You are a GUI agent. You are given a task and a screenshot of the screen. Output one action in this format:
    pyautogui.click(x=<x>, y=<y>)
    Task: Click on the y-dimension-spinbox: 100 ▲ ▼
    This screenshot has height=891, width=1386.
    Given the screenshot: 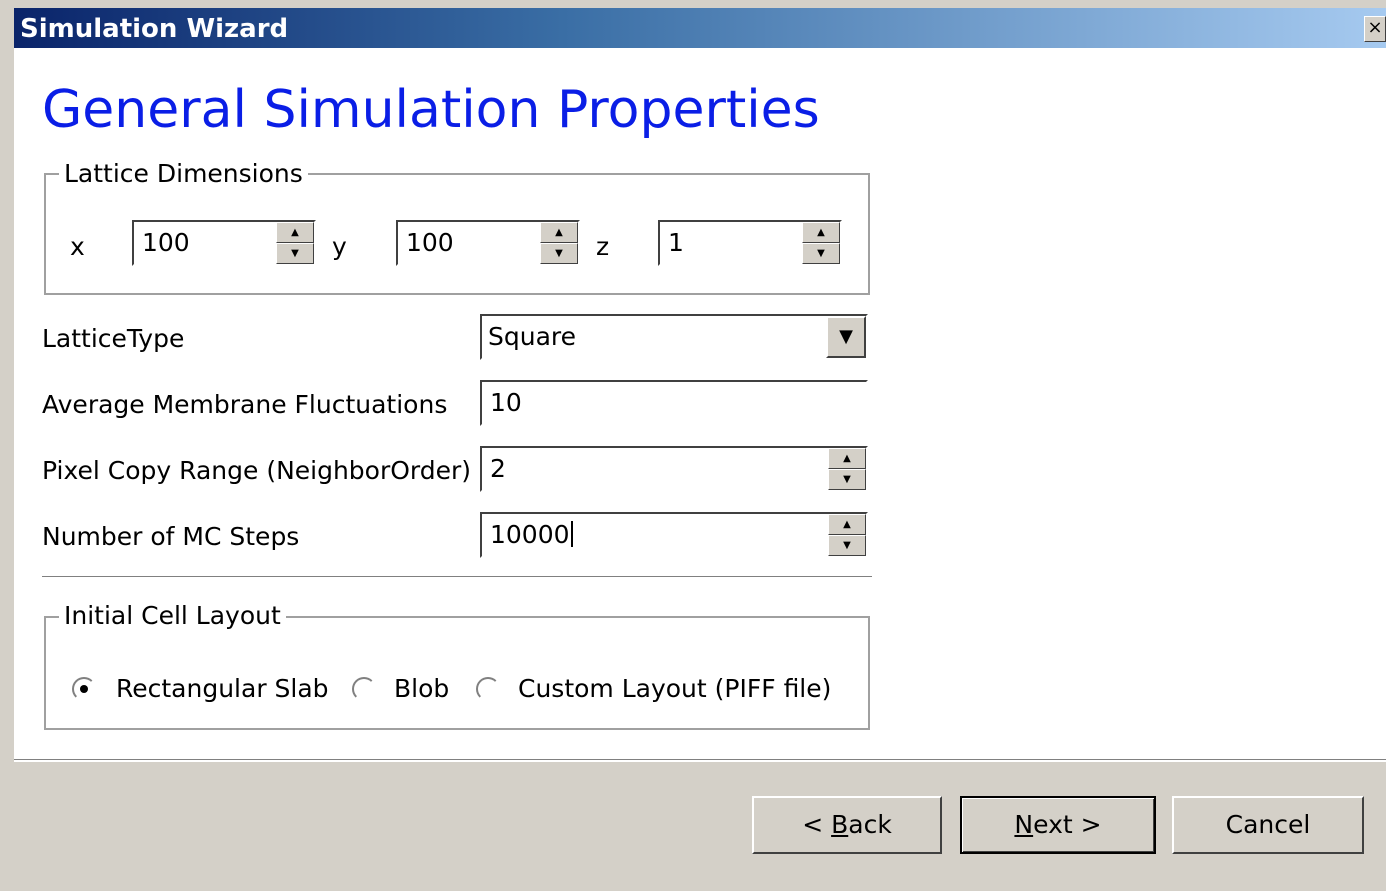 What is the action you would take?
    pyautogui.click(x=488, y=243)
    